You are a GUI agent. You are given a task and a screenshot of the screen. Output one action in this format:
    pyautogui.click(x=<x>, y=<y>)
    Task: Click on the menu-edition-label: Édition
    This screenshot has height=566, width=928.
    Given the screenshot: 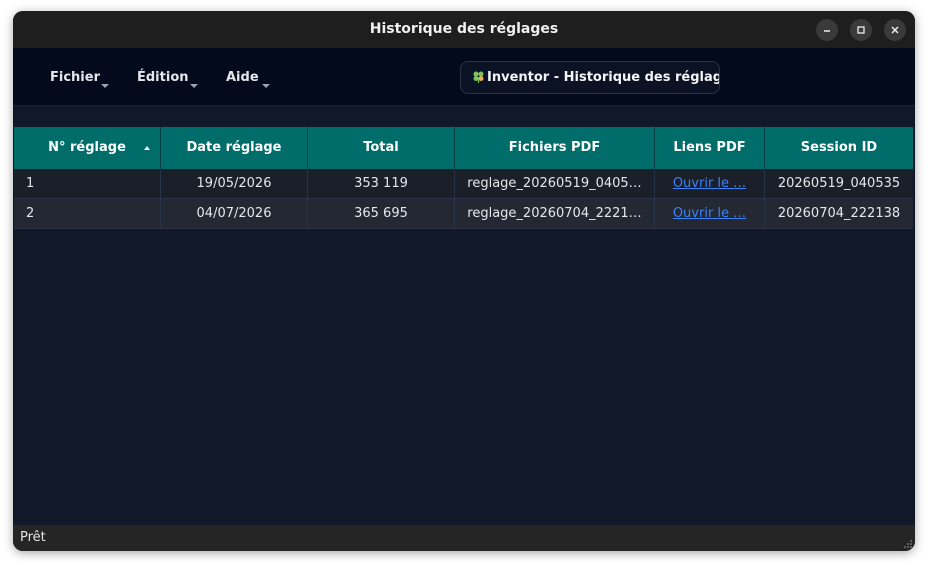 What is the action you would take?
    pyautogui.click(x=163, y=77)
    